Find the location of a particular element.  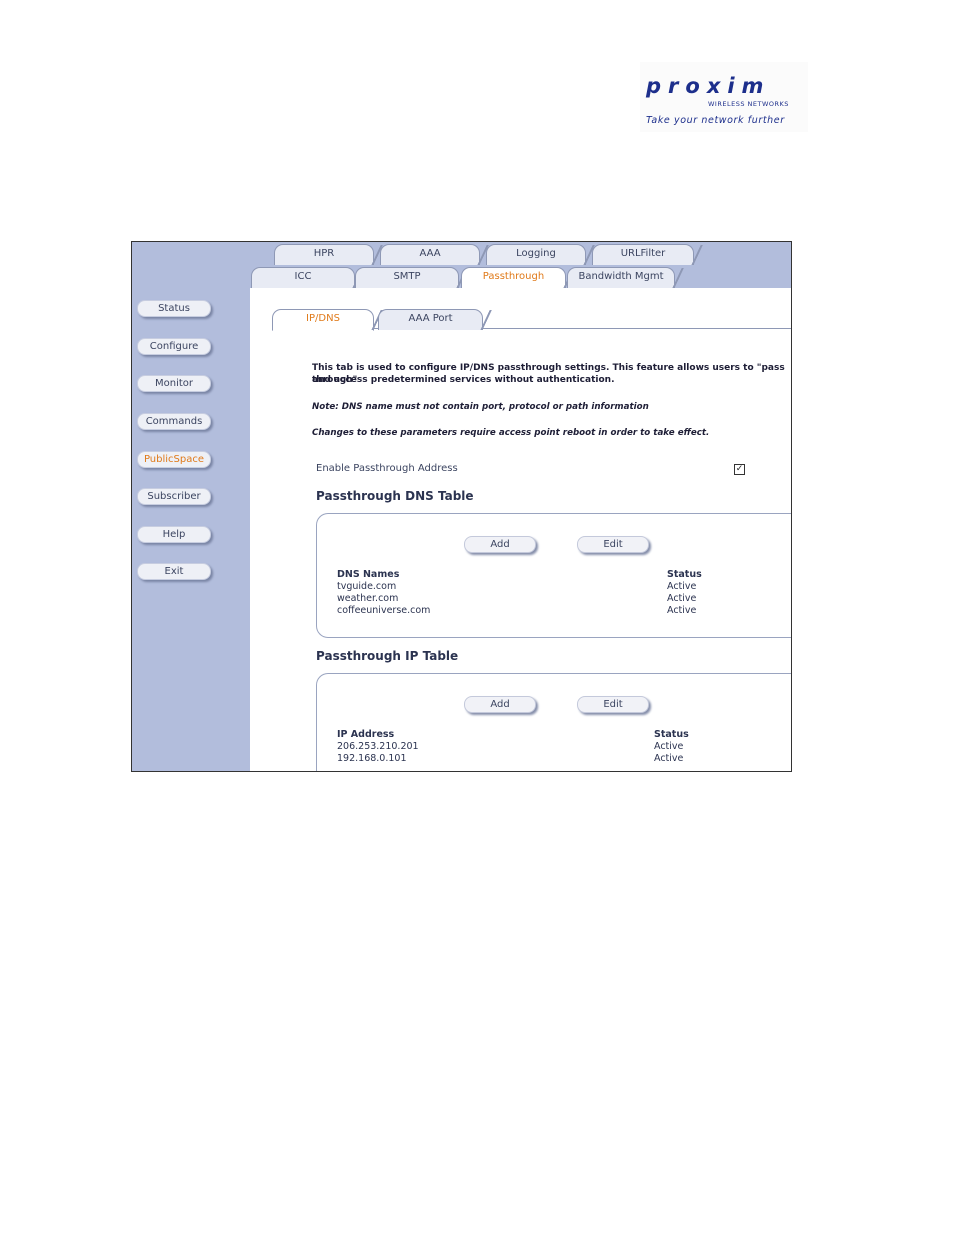

tab-smtp: SMTP is located at coordinates (411, 277).